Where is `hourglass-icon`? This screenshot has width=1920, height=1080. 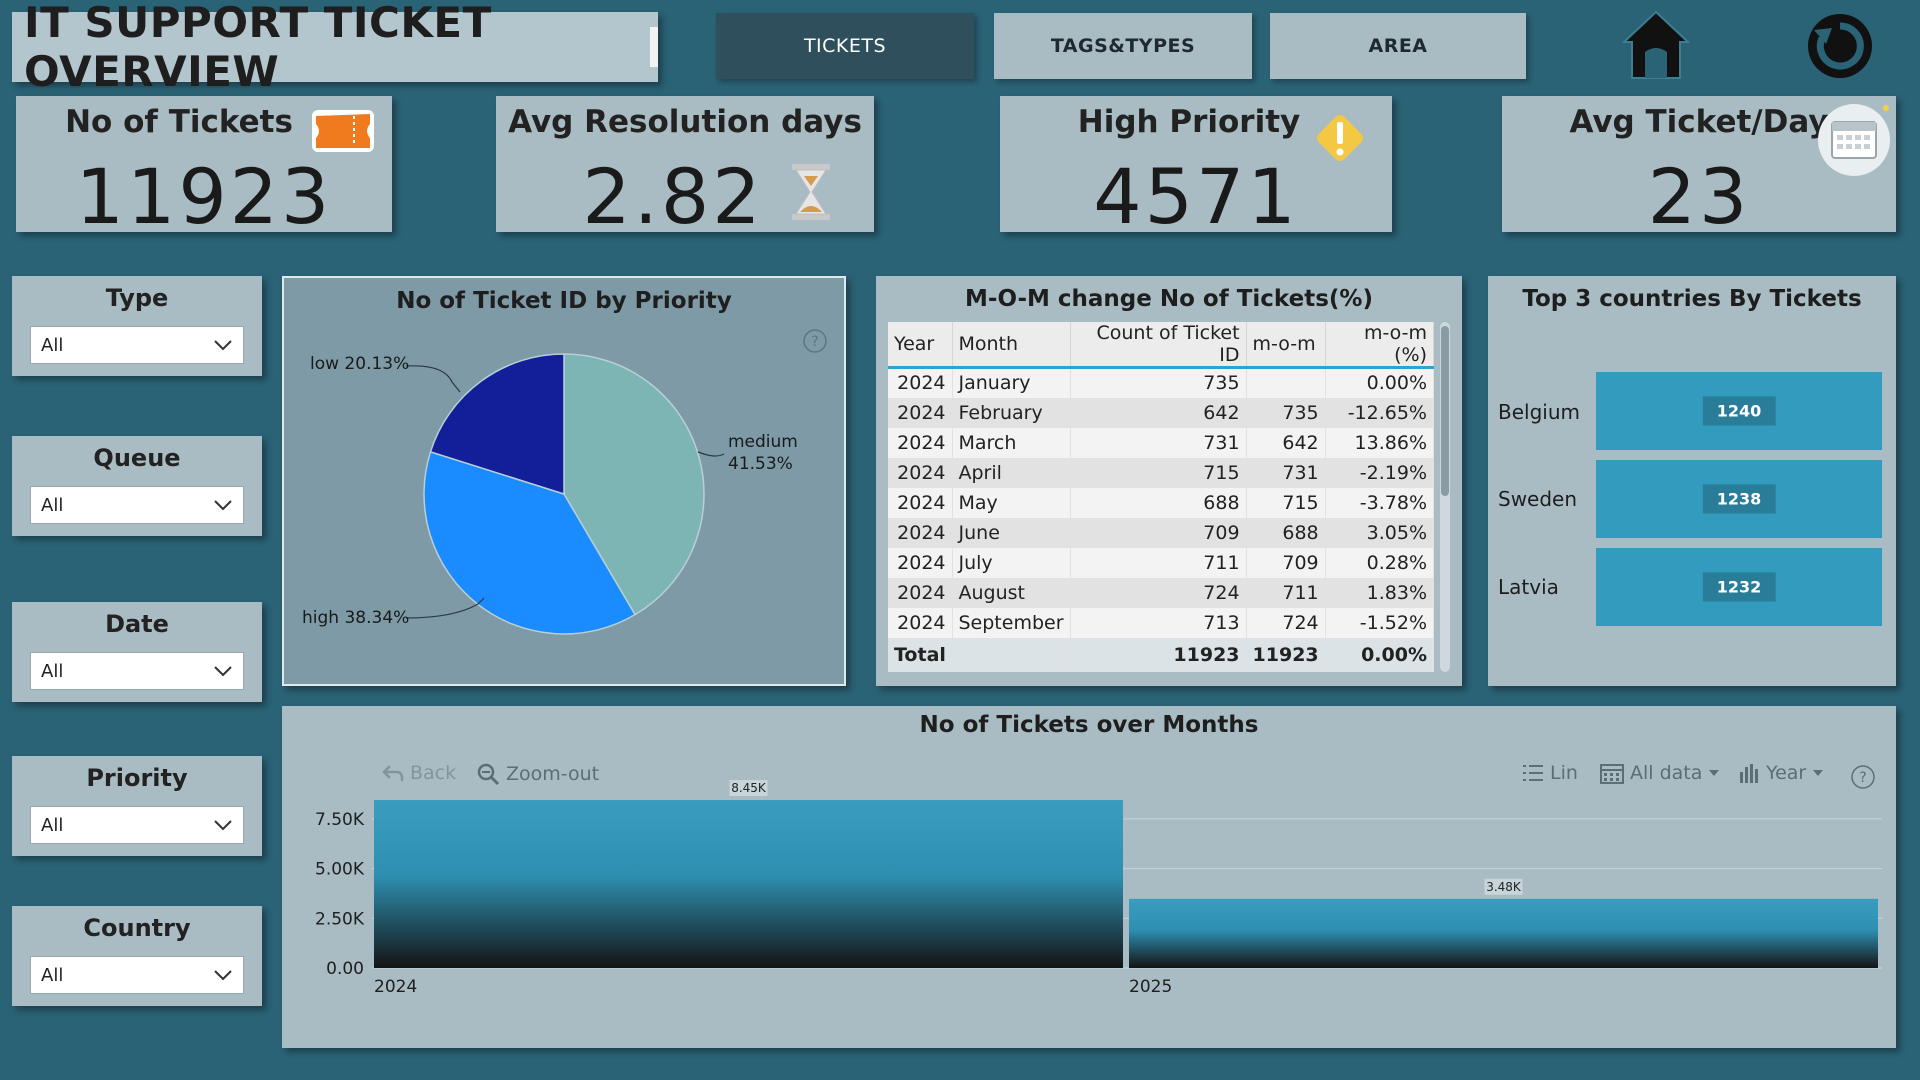 hourglass-icon is located at coordinates (811, 192).